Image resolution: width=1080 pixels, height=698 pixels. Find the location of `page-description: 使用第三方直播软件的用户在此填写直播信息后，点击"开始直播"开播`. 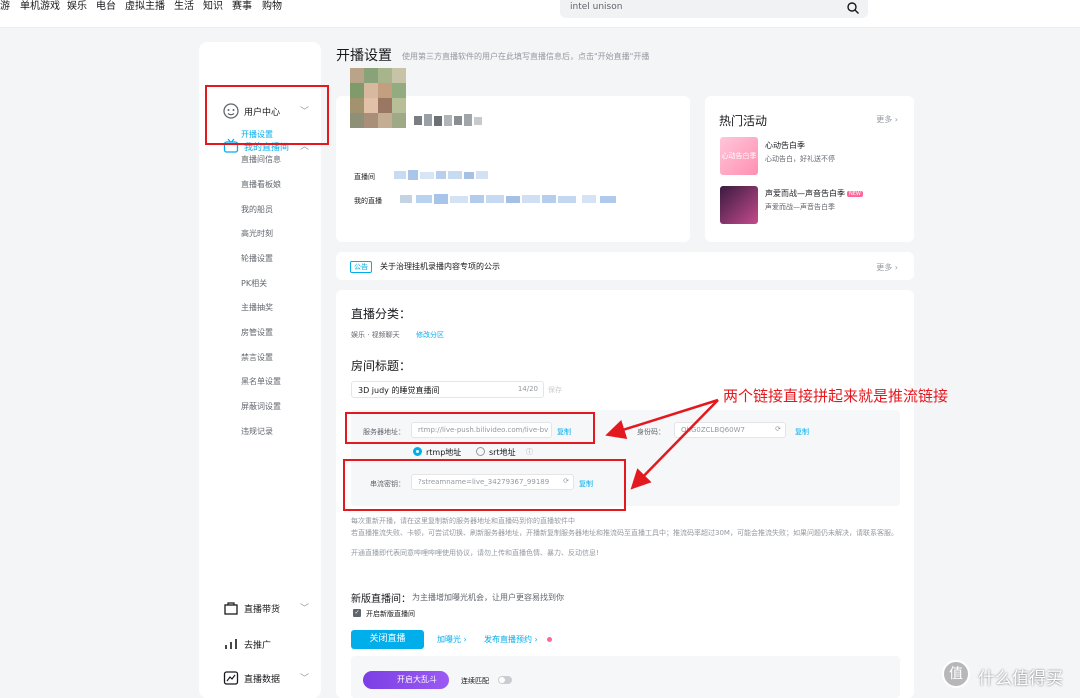

page-description: 使用第三方直播软件的用户在此填写直播信息后，点击"开始直播"开播 is located at coordinates (526, 56).